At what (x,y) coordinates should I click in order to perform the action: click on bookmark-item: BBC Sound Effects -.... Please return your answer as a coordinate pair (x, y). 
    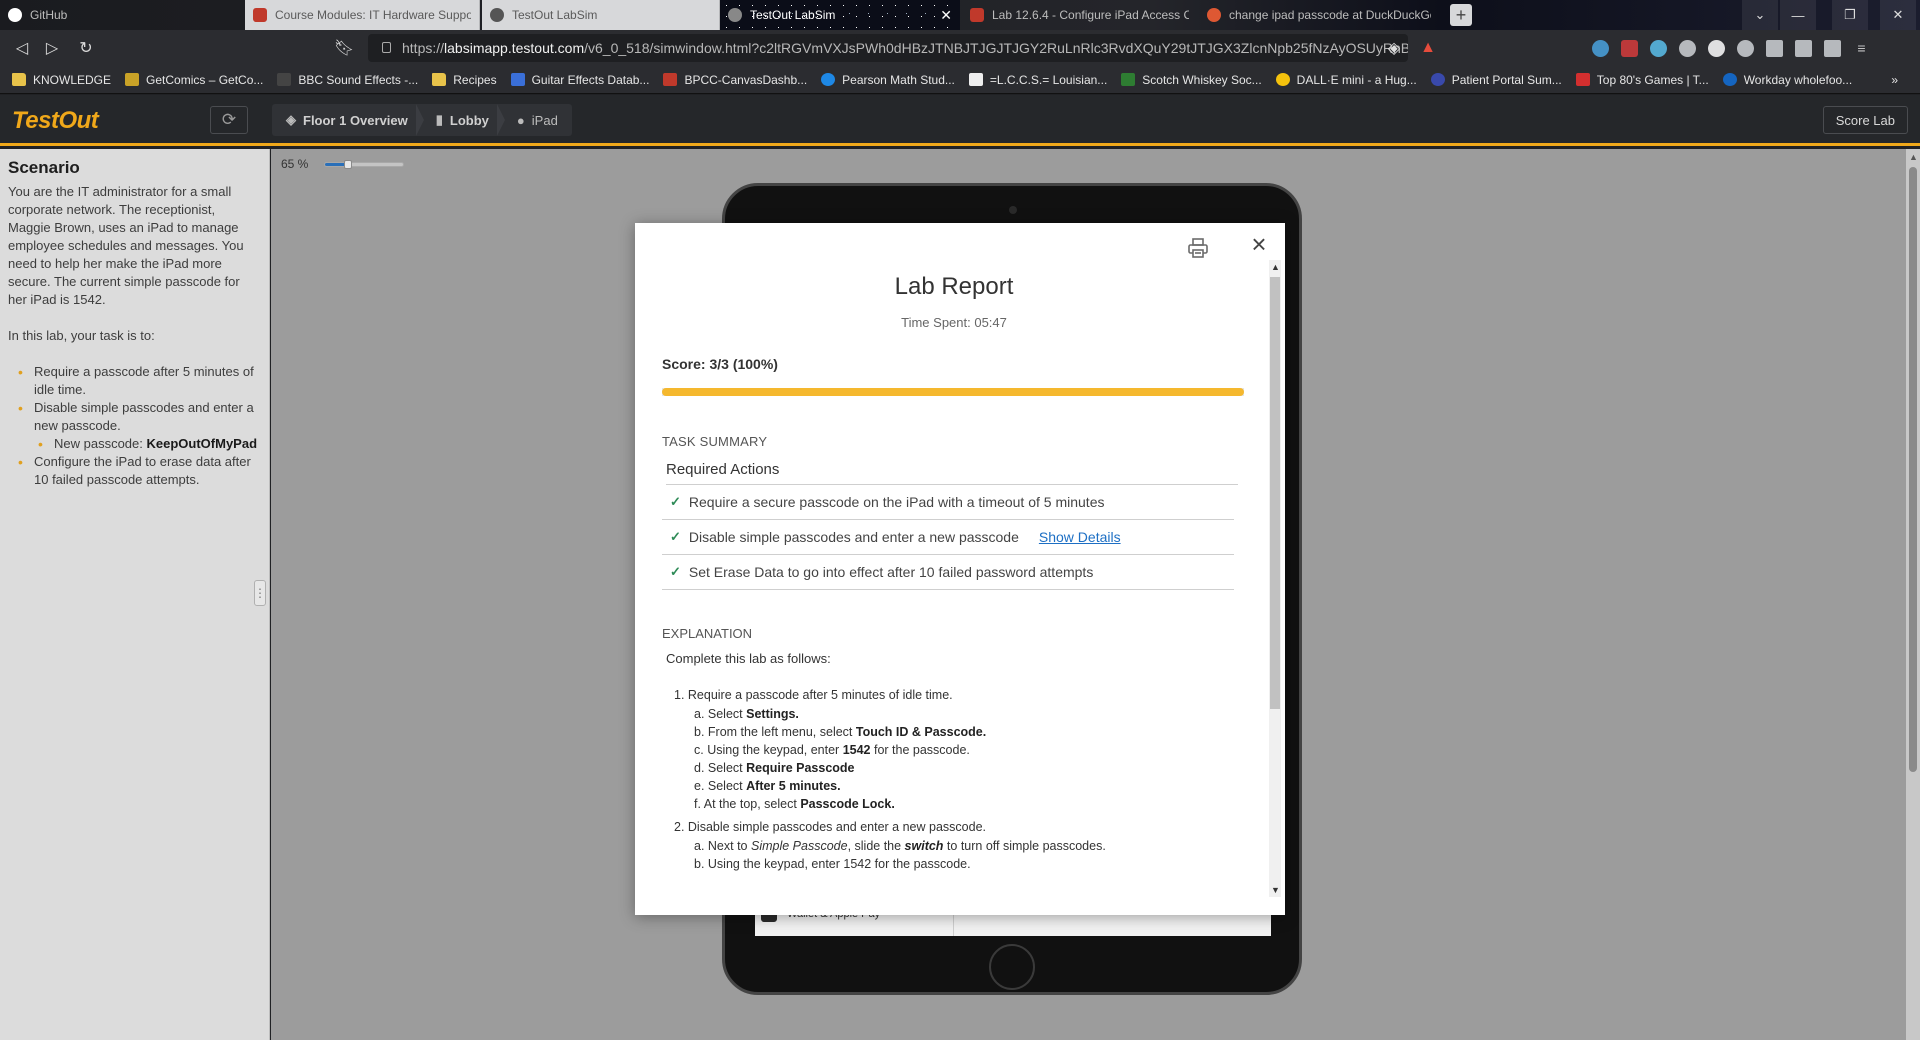
    Looking at the image, I should click on (347, 80).